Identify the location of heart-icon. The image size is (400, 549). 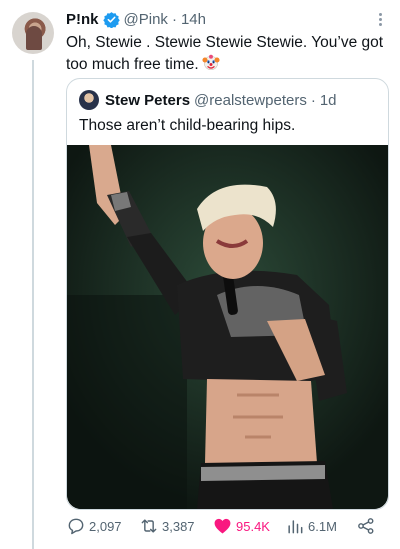
(222, 526).